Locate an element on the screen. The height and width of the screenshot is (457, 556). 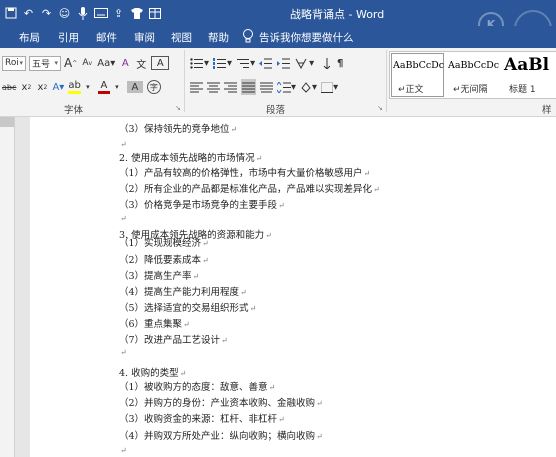
share-icon: ⇪ is located at coordinates (118, 13).